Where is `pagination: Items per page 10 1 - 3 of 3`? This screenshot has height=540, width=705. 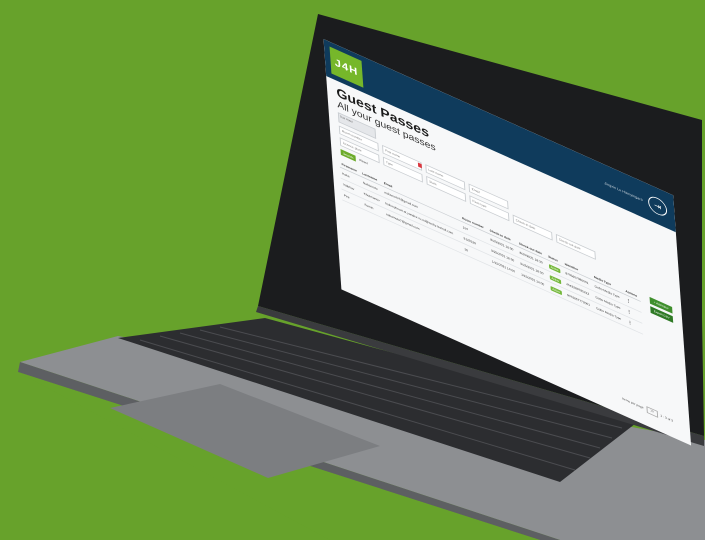 pagination: Items per page 10 1 - 3 of 3 is located at coordinates (647, 409).